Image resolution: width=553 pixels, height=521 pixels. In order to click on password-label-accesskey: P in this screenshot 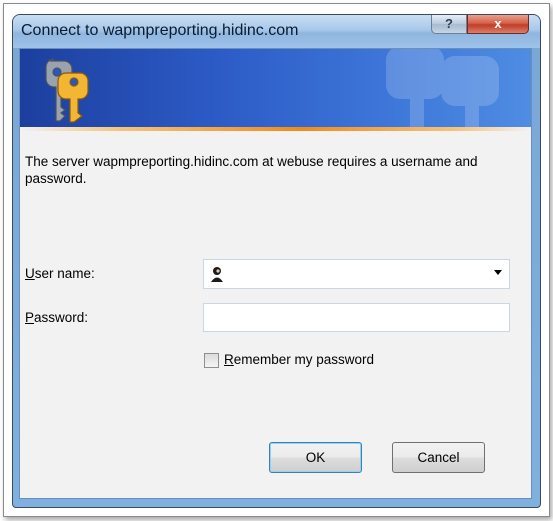, I will do `click(30, 317)`.